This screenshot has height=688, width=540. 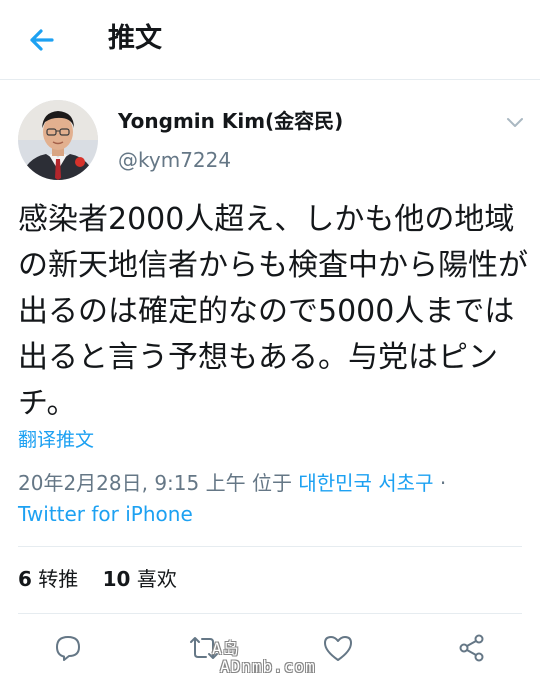 I want to click on tweet-source-link: Twitter for iPhone, so click(x=105, y=514).